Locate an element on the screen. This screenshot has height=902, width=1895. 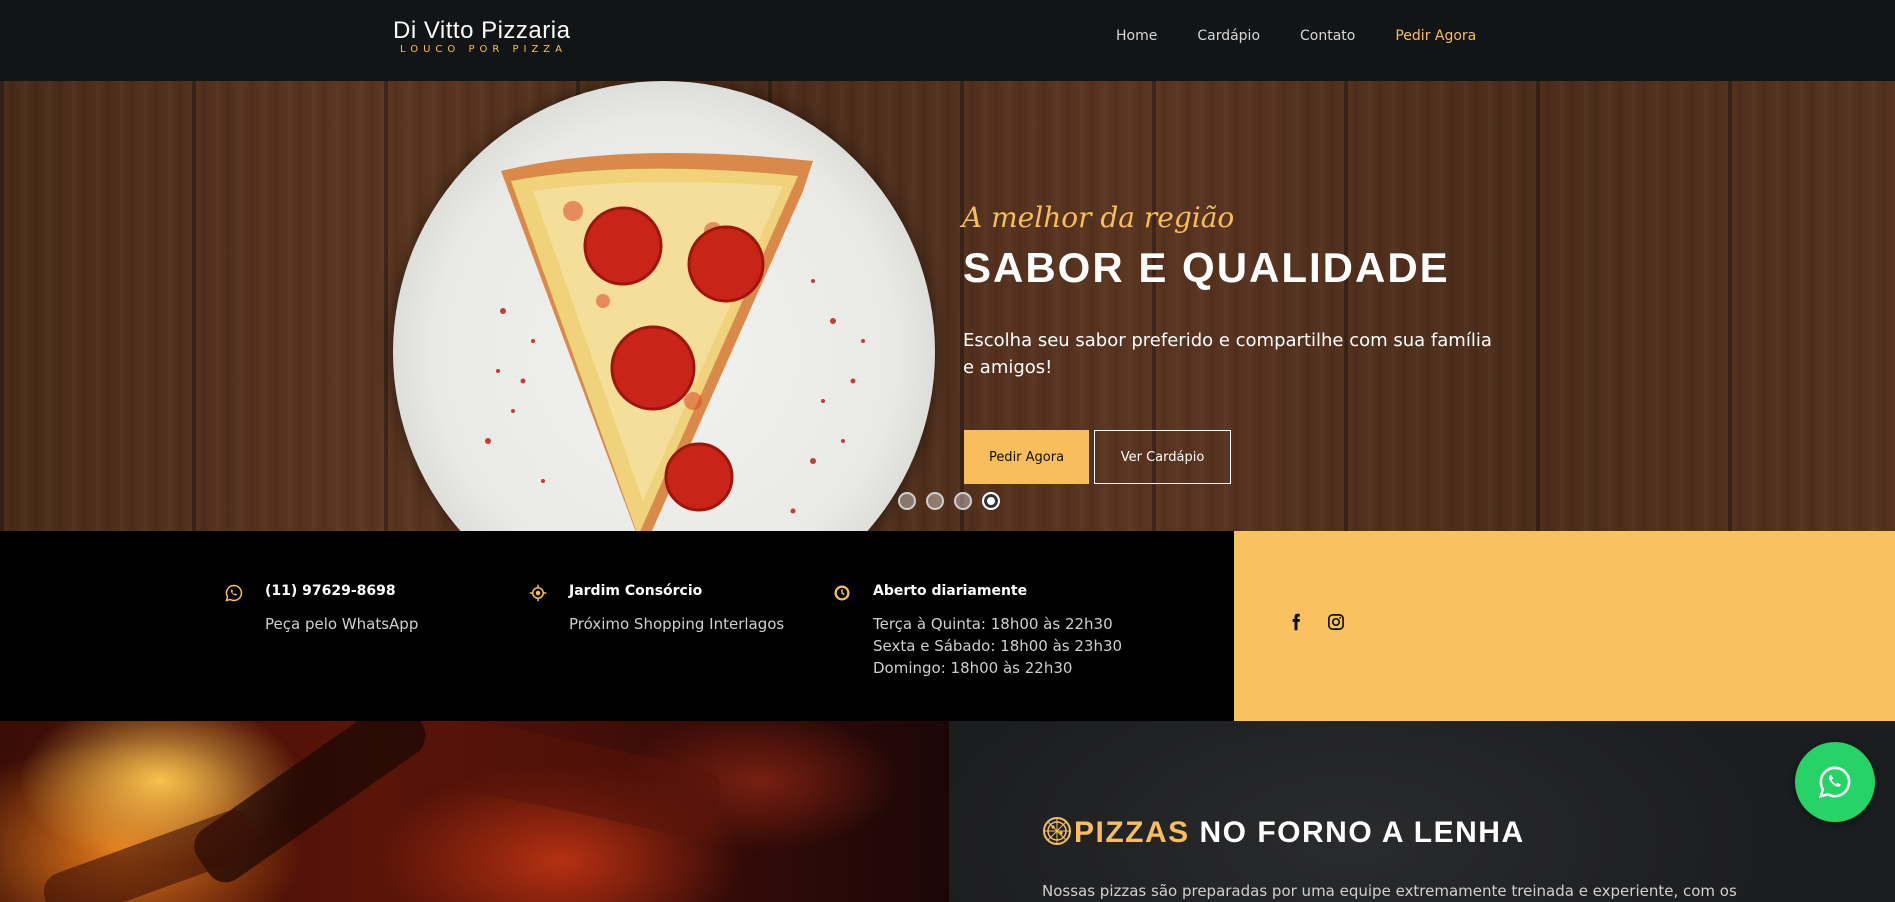
info-location-title: Jardim Consórcio is located at coordinates (636, 591).